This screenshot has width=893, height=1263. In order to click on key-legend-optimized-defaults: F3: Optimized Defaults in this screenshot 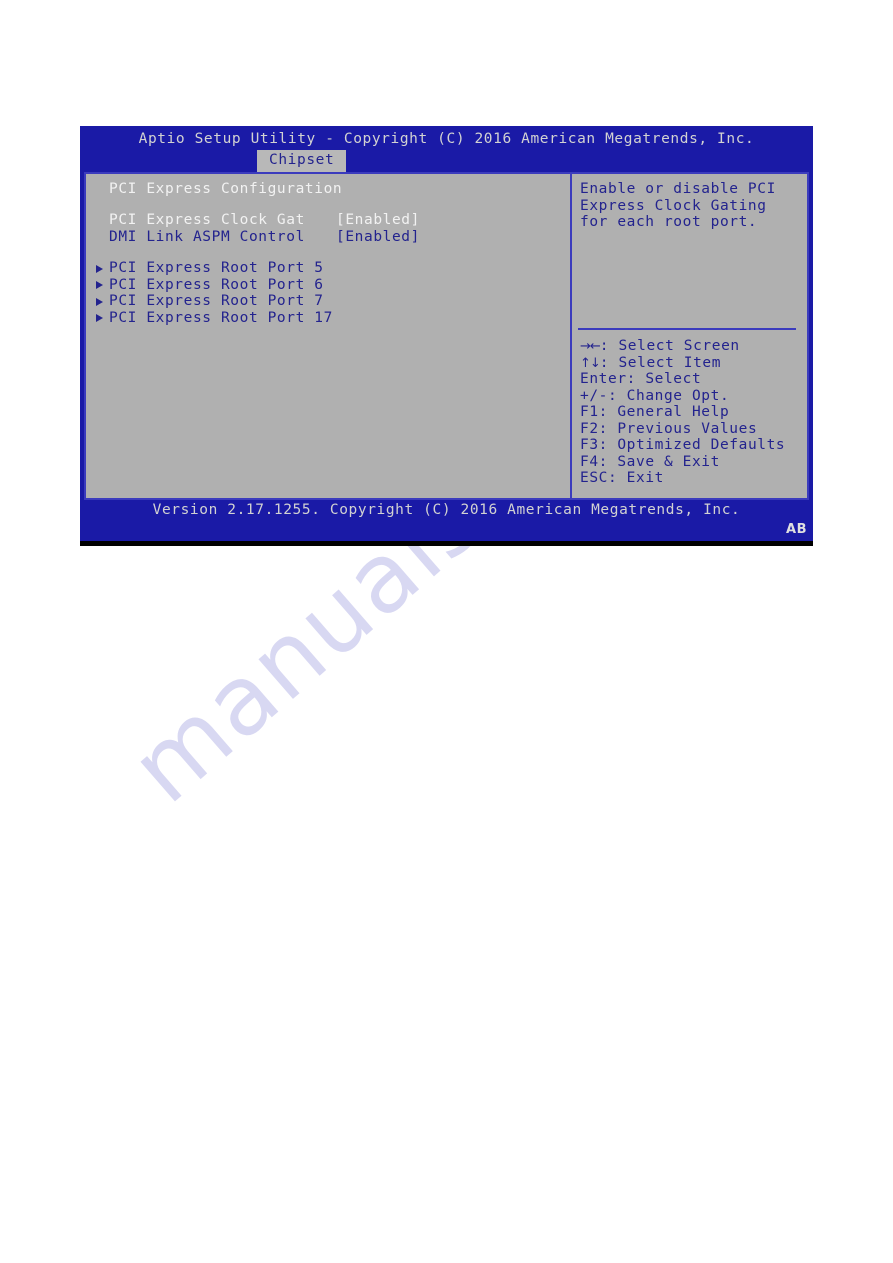, I will do `click(690, 445)`.